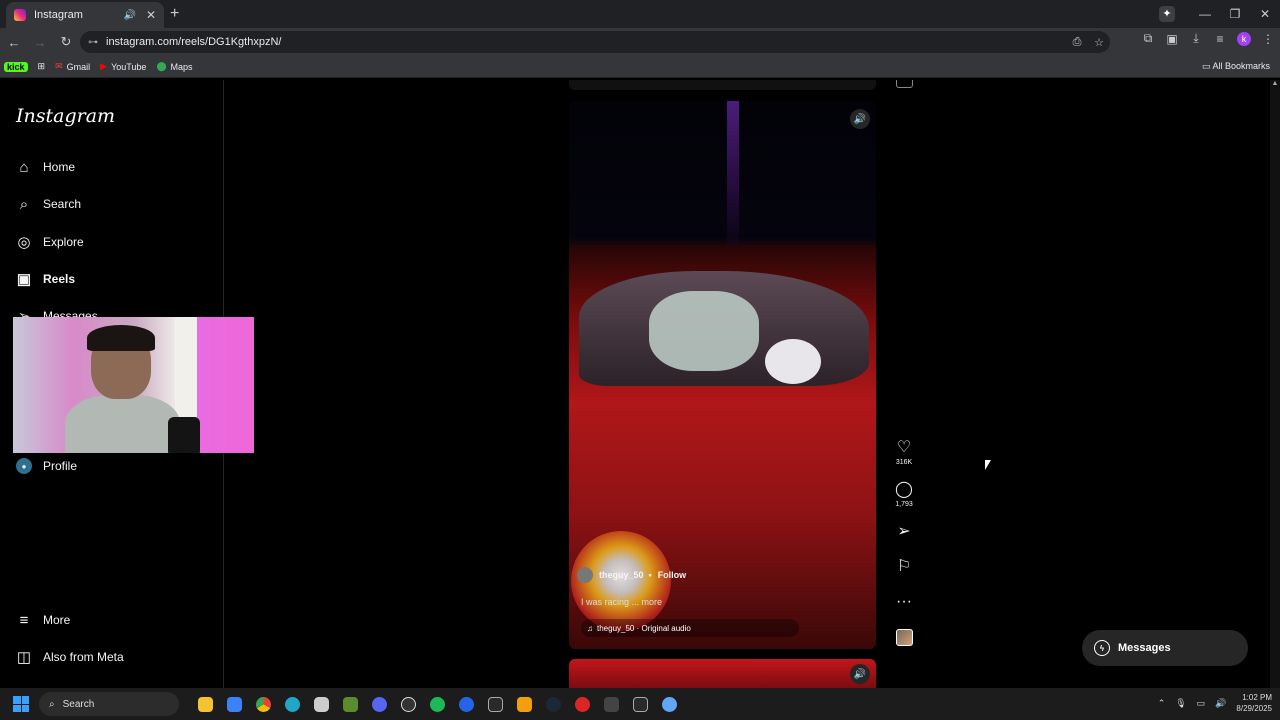 This screenshot has width=1280, height=720. What do you see at coordinates (1167, 14) in the screenshot?
I see `gemini-icon: ✦` at bounding box center [1167, 14].